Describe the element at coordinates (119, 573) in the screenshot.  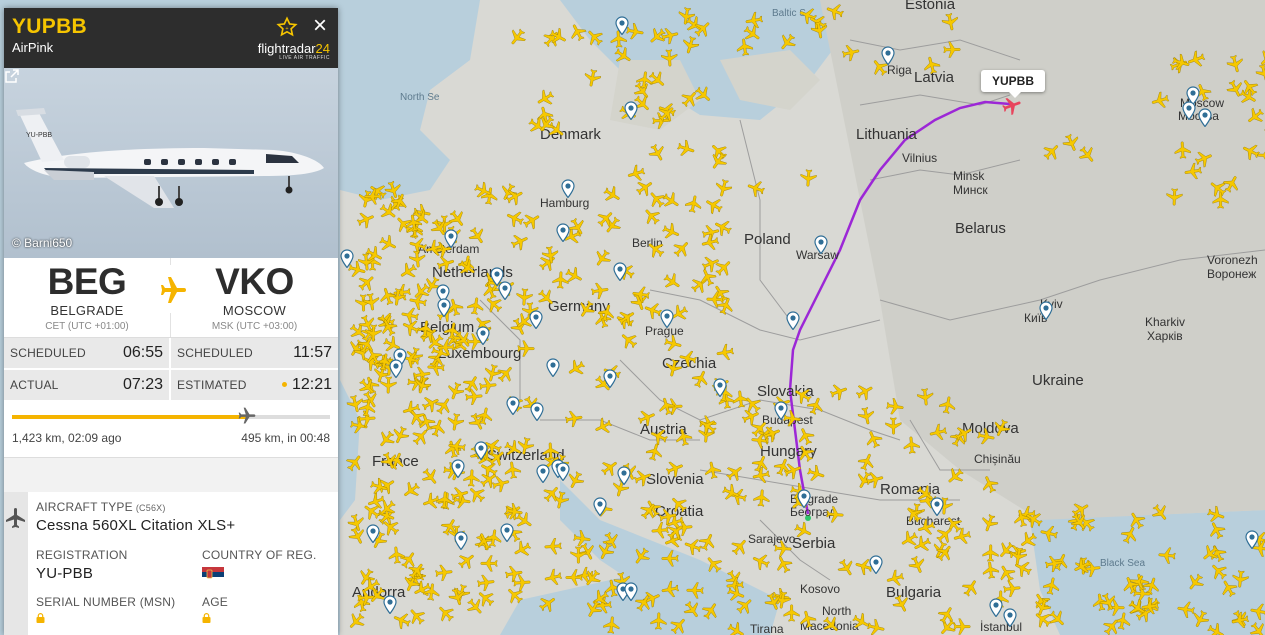
I see `registration-value: YU-PBB` at that location.